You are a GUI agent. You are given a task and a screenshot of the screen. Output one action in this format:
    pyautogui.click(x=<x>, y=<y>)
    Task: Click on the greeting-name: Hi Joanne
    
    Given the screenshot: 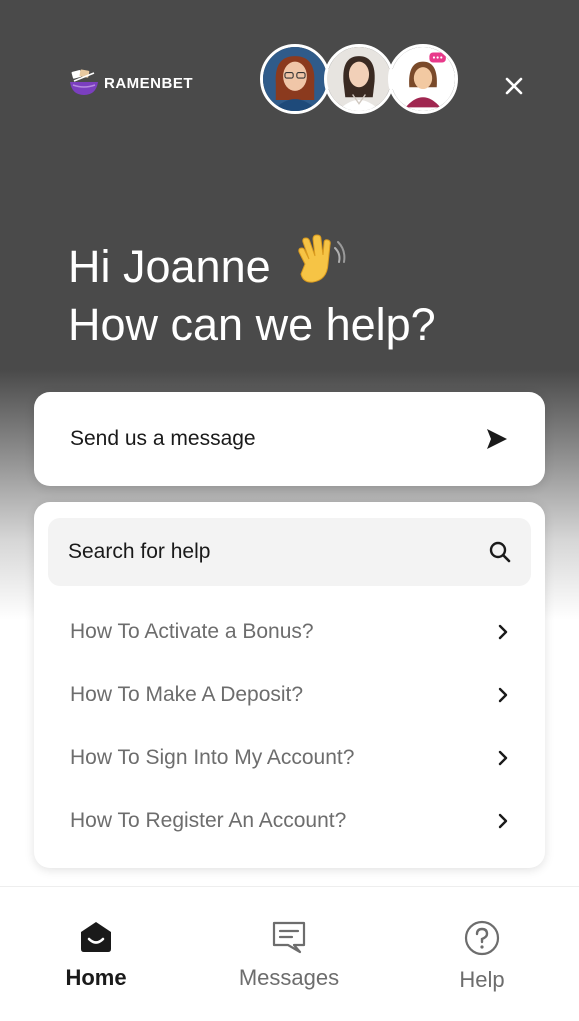 What is the action you would take?
    pyautogui.click(x=169, y=266)
    